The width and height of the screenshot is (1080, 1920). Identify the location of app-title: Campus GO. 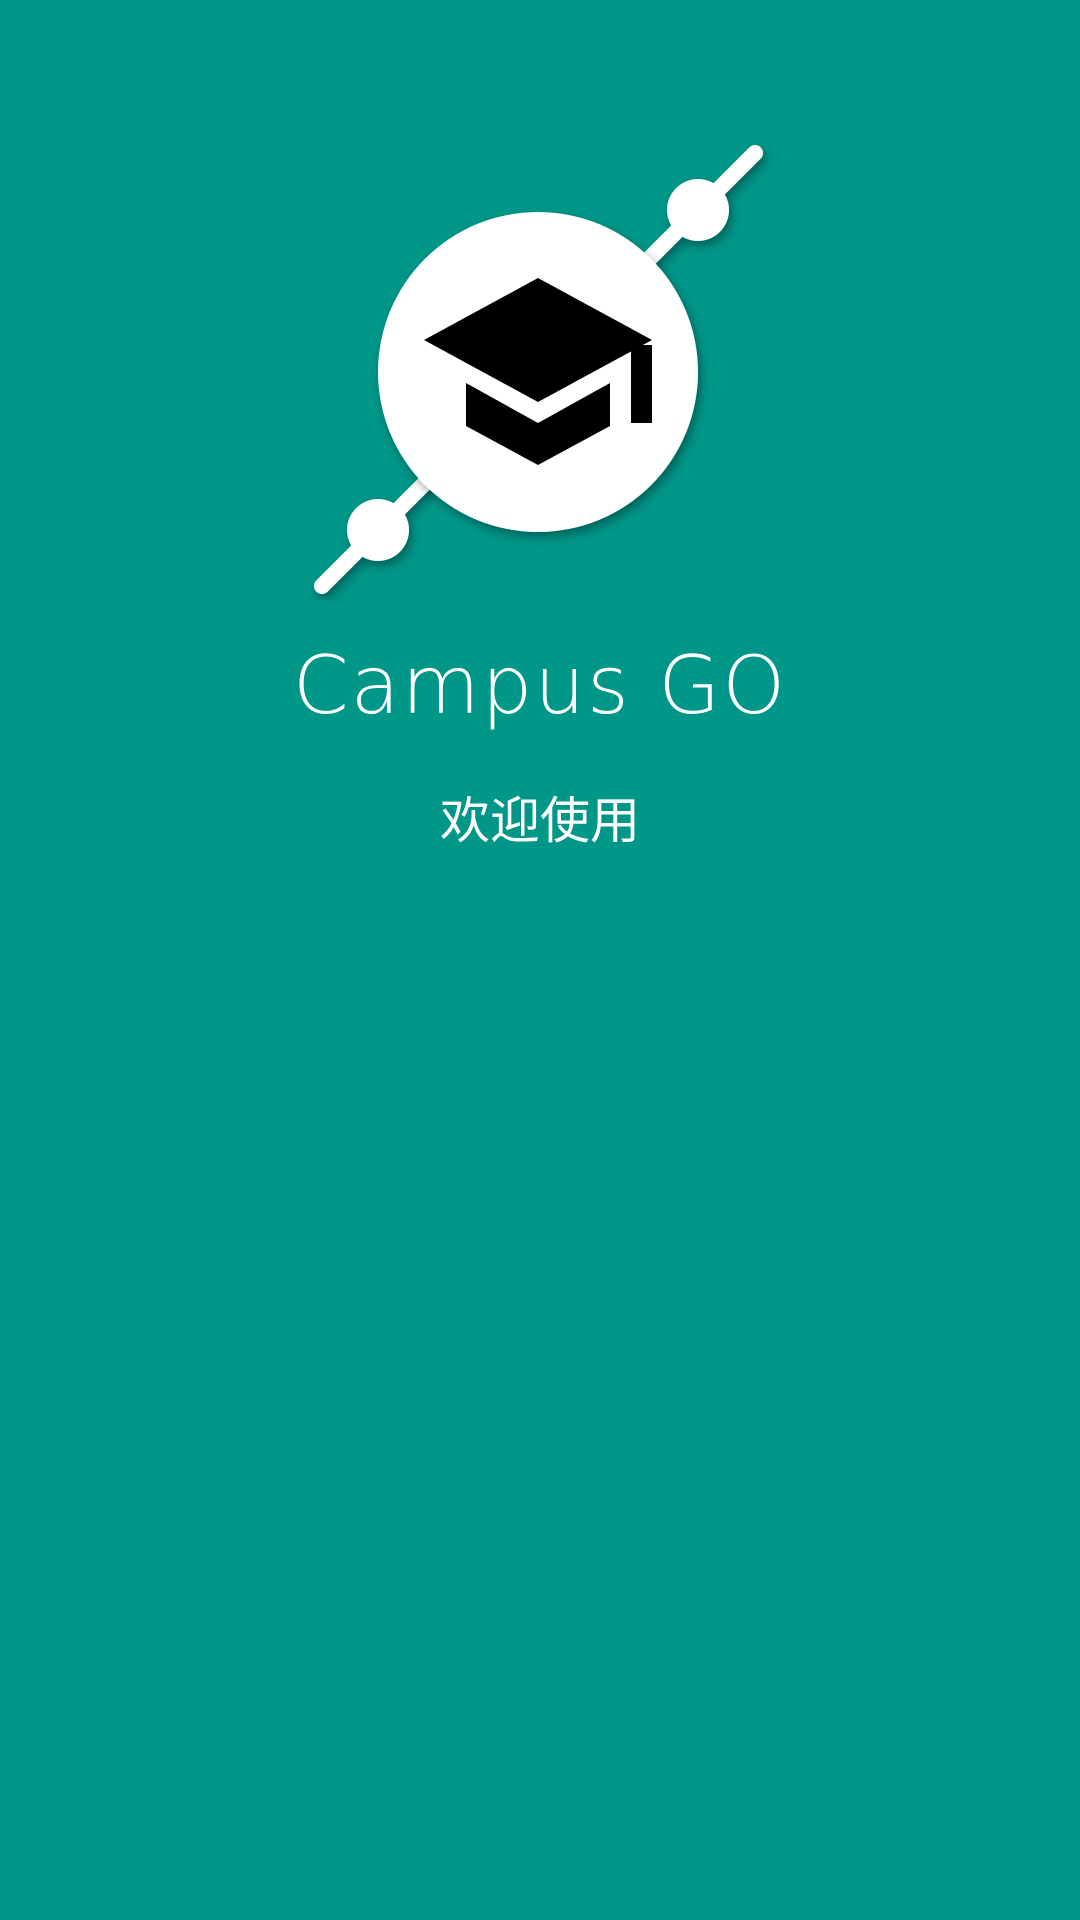
(540, 685).